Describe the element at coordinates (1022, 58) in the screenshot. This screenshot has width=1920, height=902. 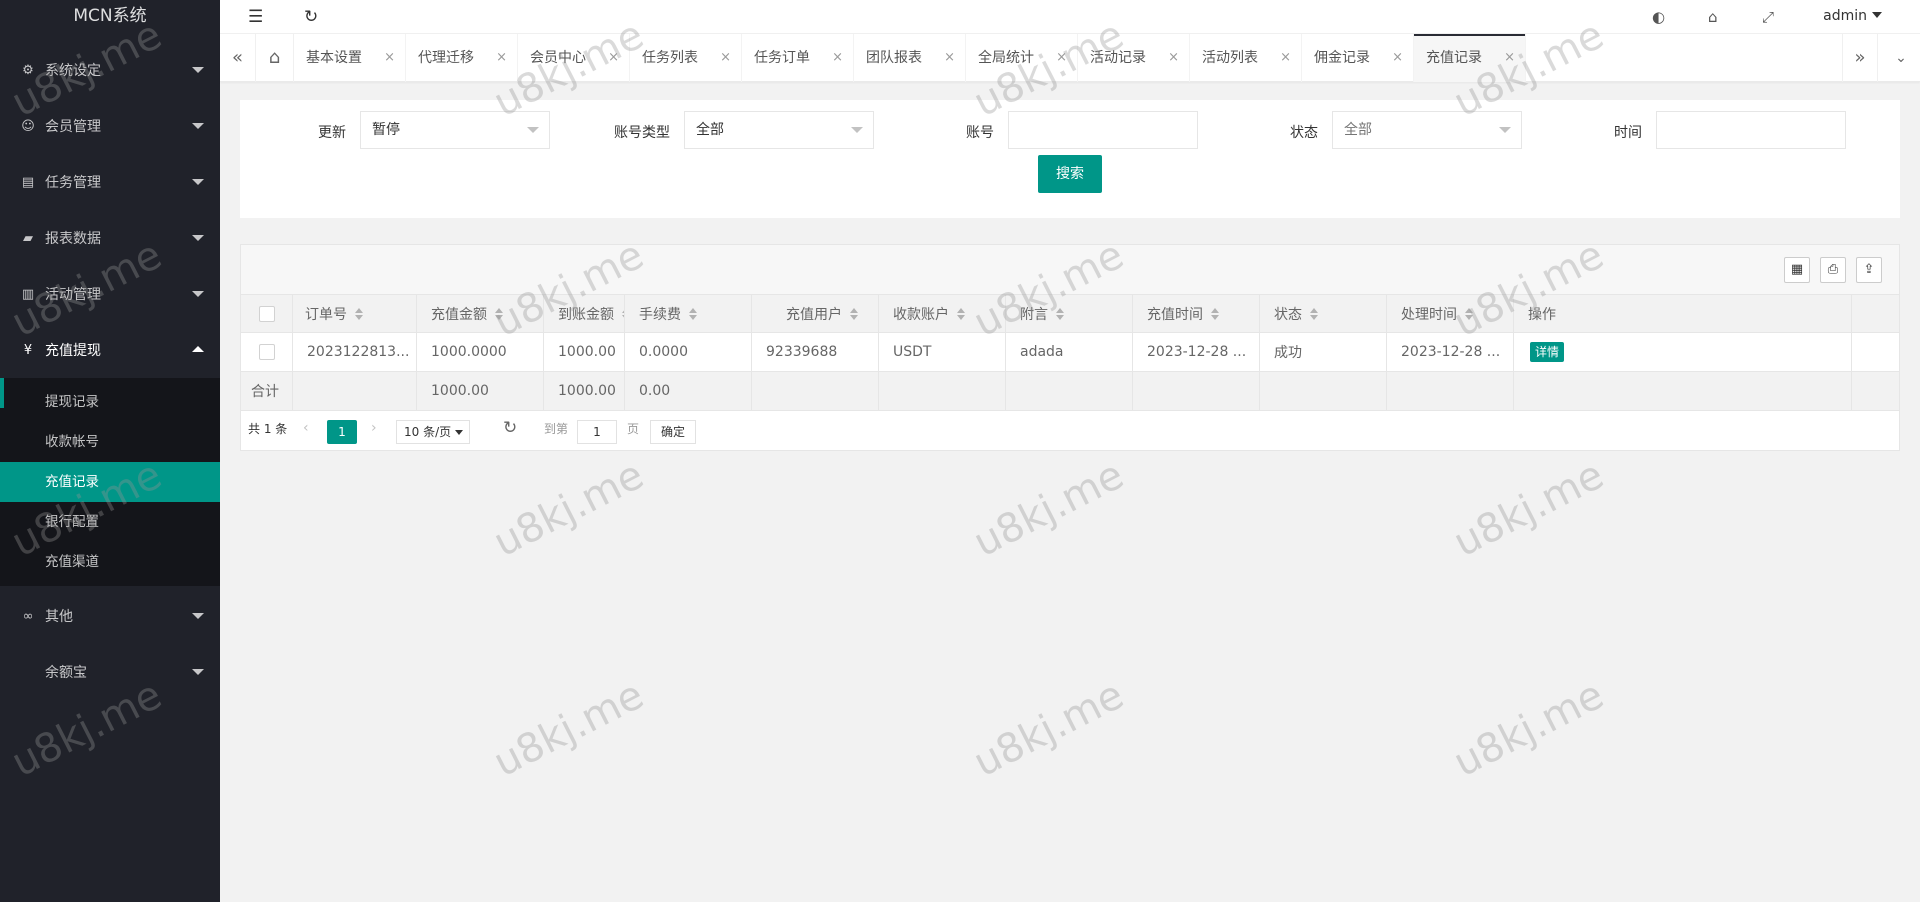
I see `tab-global-stats: 全局统计 ×` at that location.